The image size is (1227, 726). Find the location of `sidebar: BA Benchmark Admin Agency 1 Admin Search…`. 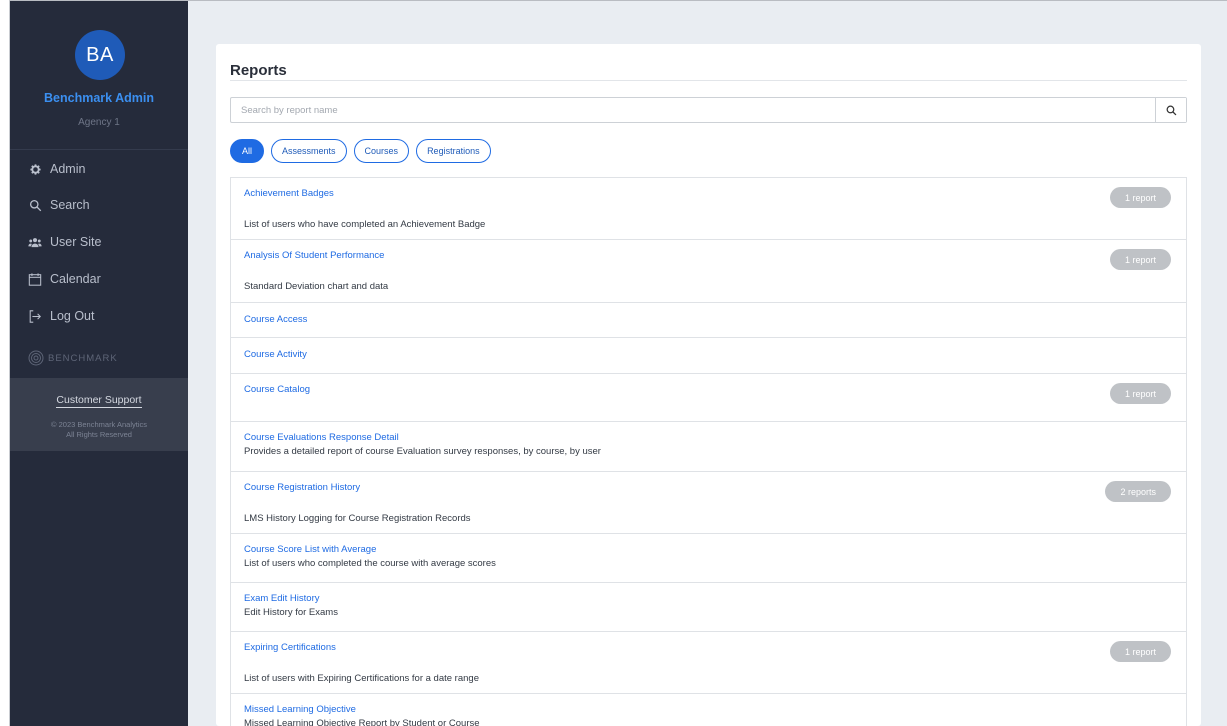

sidebar: BA Benchmark Admin Agency 1 Admin Search… is located at coordinates (99, 363).